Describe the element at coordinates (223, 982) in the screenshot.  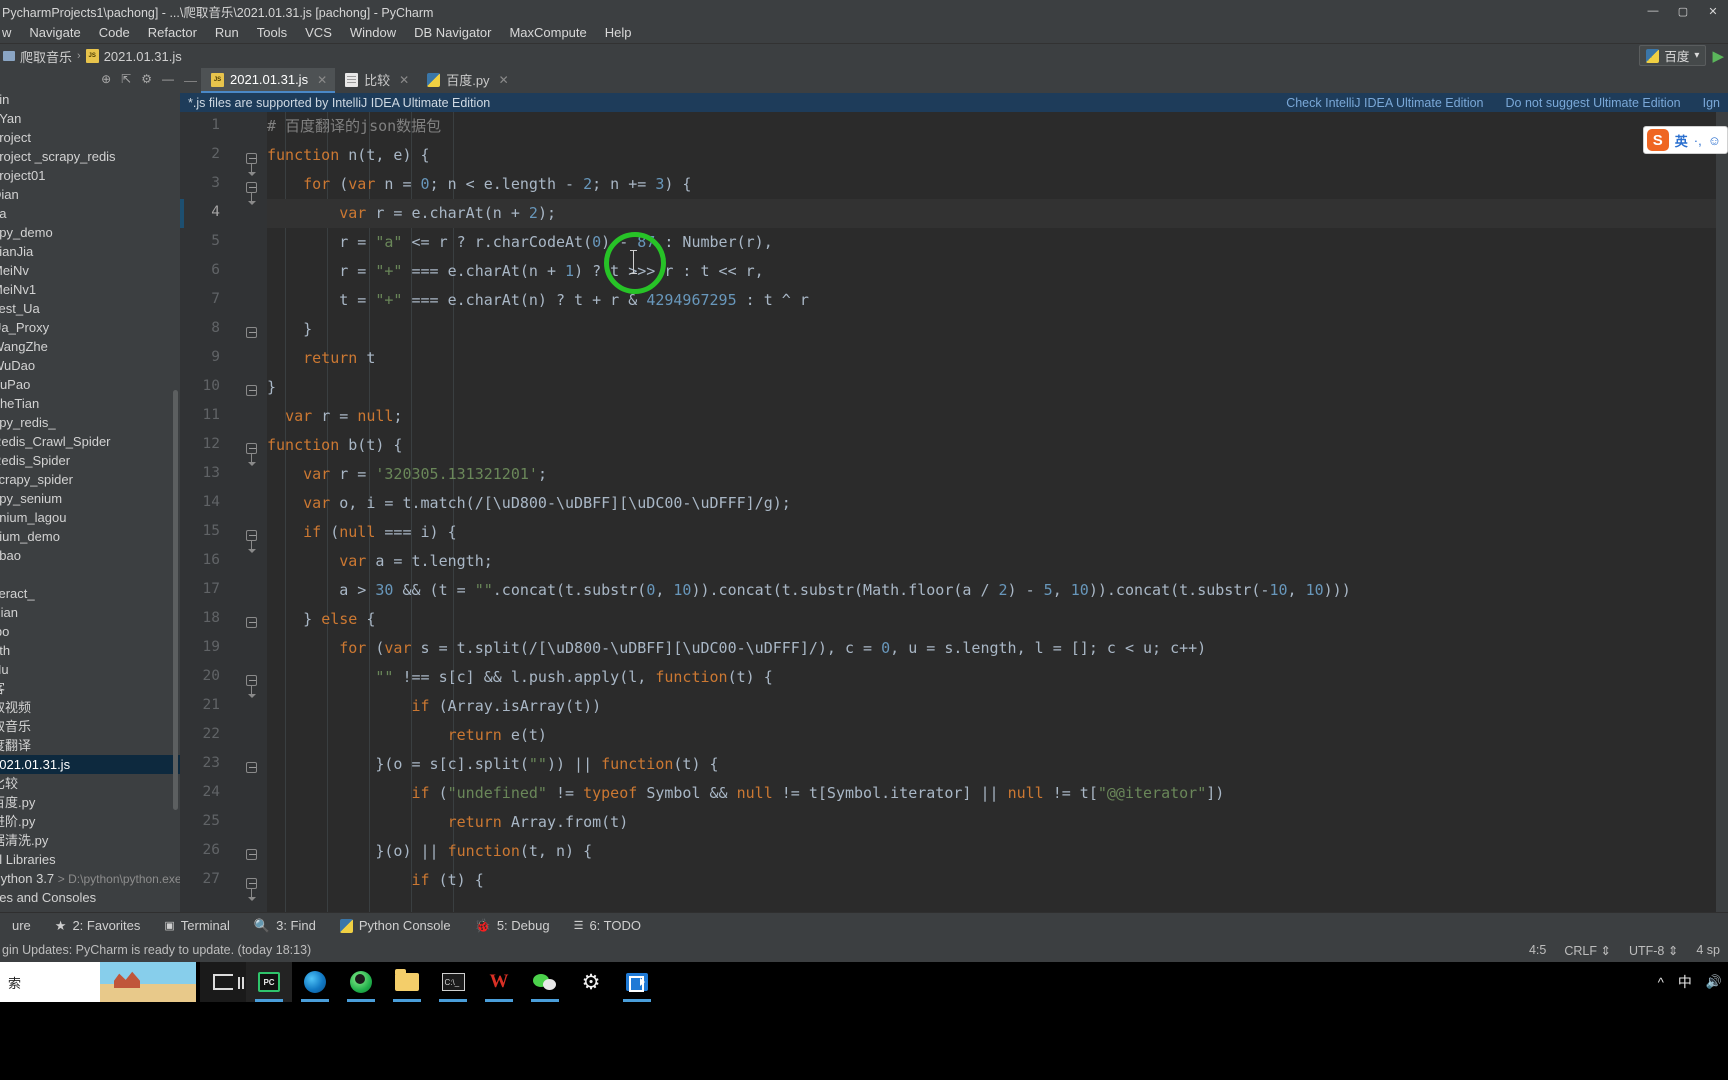
I see `task-view-icon` at that location.